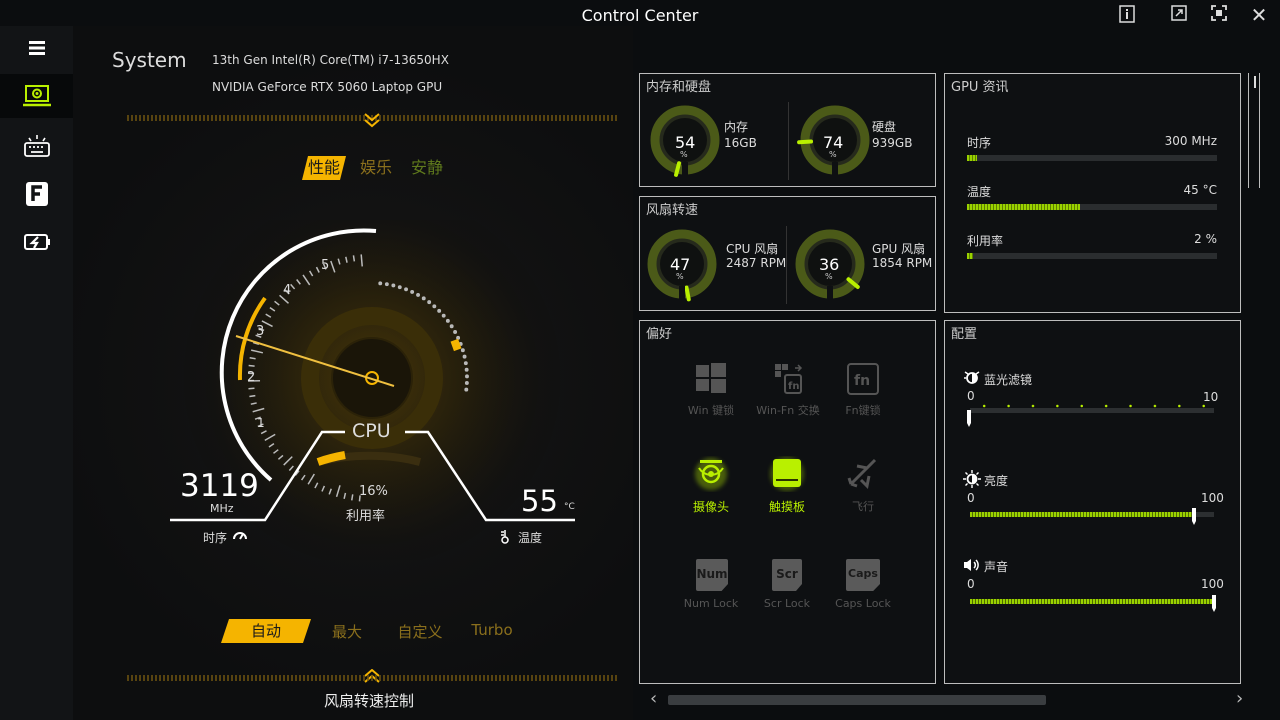 The width and height of the screenshot is (1280, 720). Describe the element at coordinates (371, 431) in the screenshot. I see `cpu-label: CPU` at that location.